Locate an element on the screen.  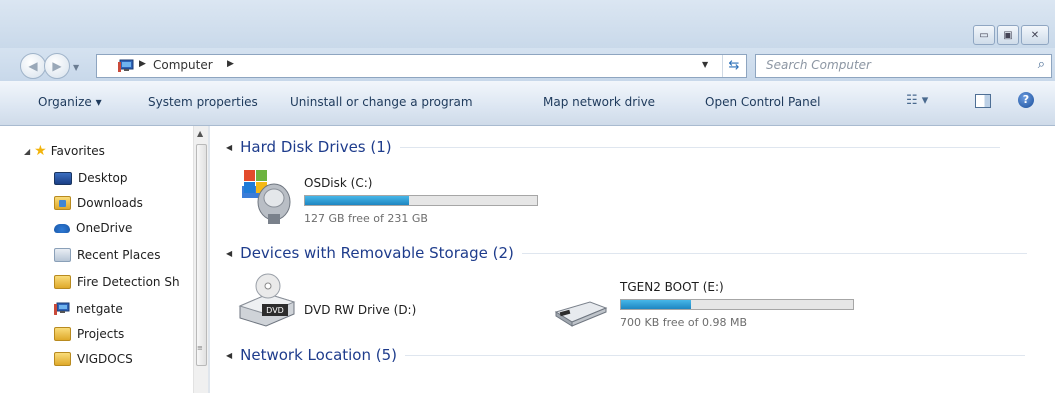
sidebar-item-onedrive: OneDrive is located at coordinates (93, 228).